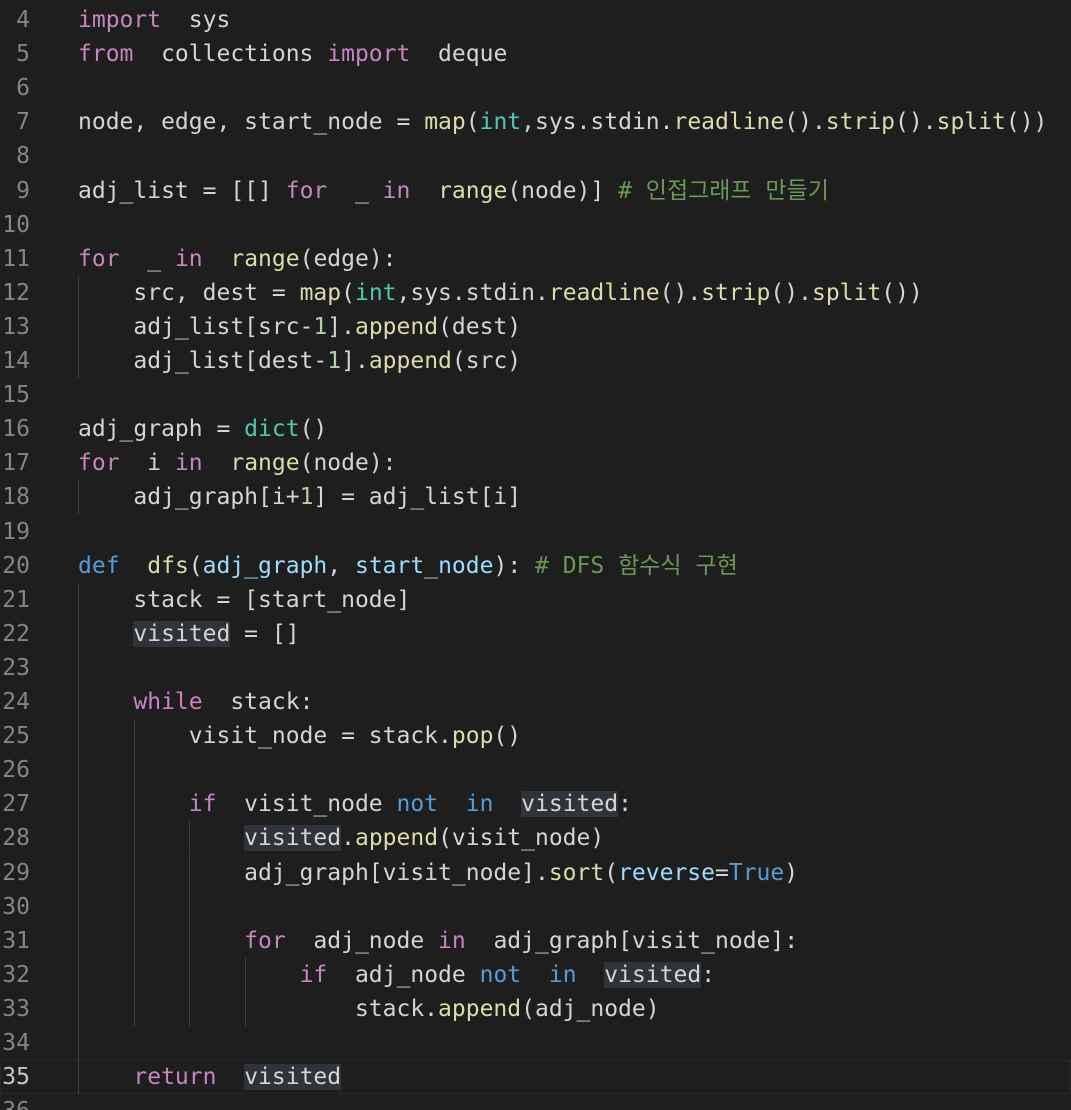 This screenshot has height=1110, width=1071. I want to click on code-text: adj_graph = dict(), so click(202, 429).